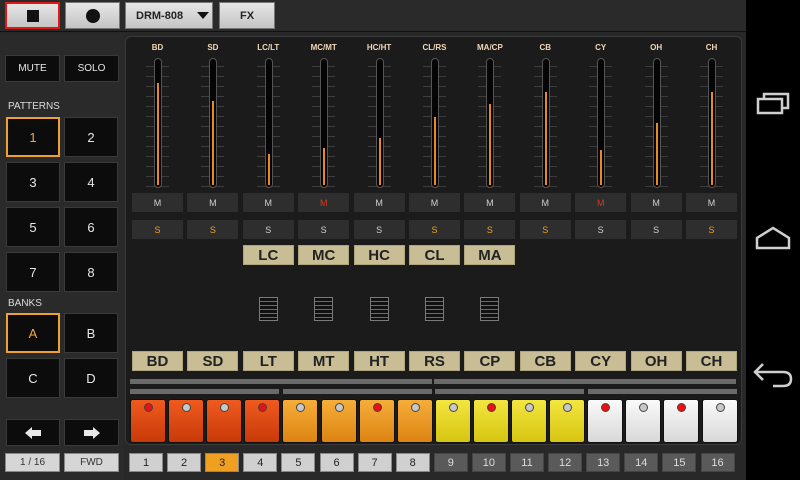 Image resolution: width=800 pixels, height=480 pixels. I want to click on stop-button, so click(32, 15).